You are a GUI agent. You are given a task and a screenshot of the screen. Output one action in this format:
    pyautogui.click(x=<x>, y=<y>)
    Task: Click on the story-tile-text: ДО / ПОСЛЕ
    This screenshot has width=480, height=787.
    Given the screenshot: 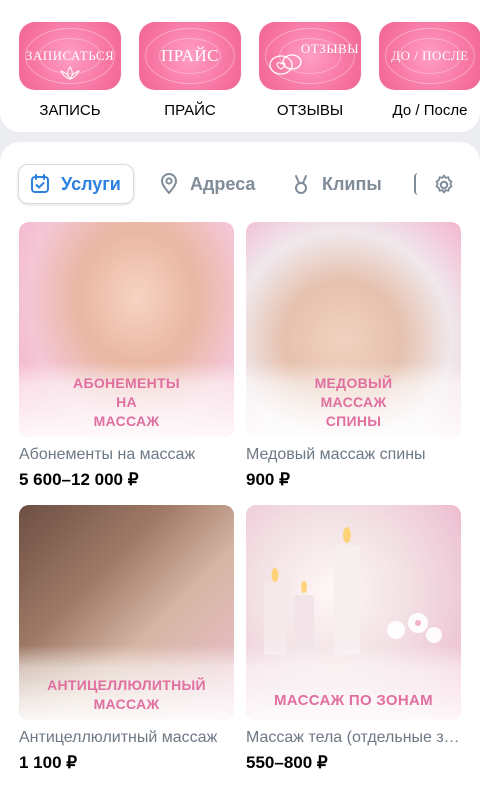 What is the action you would take?
    pyautogui.click(x=430, y=55)
    